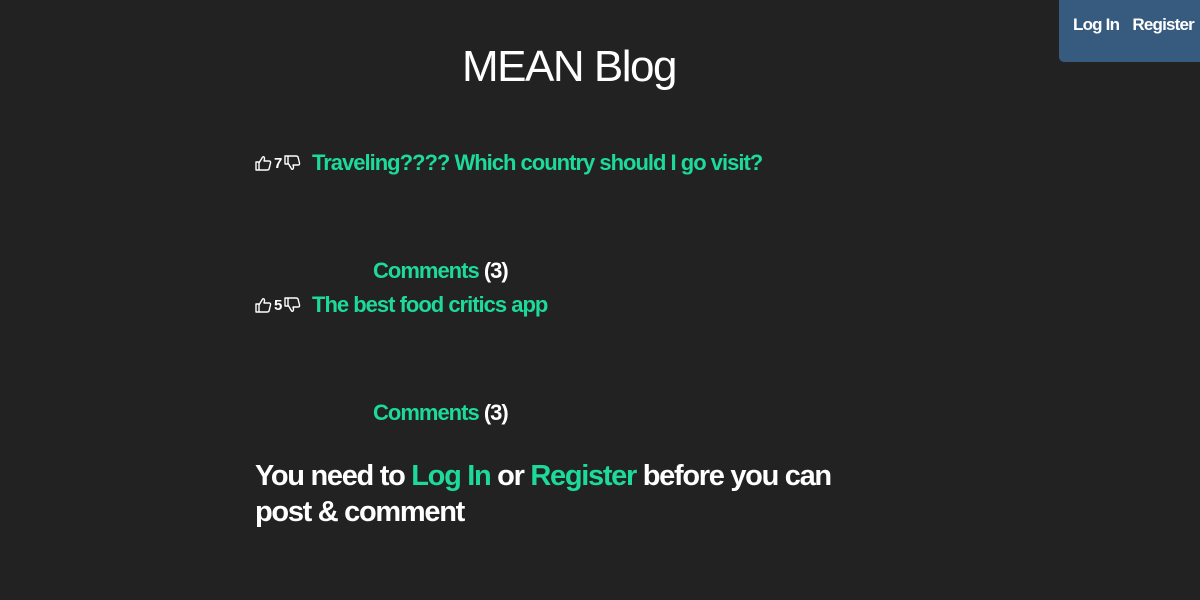 This screenshot has width=1200, height=600. I want to click on register-link: Register, so click(1163, 25).